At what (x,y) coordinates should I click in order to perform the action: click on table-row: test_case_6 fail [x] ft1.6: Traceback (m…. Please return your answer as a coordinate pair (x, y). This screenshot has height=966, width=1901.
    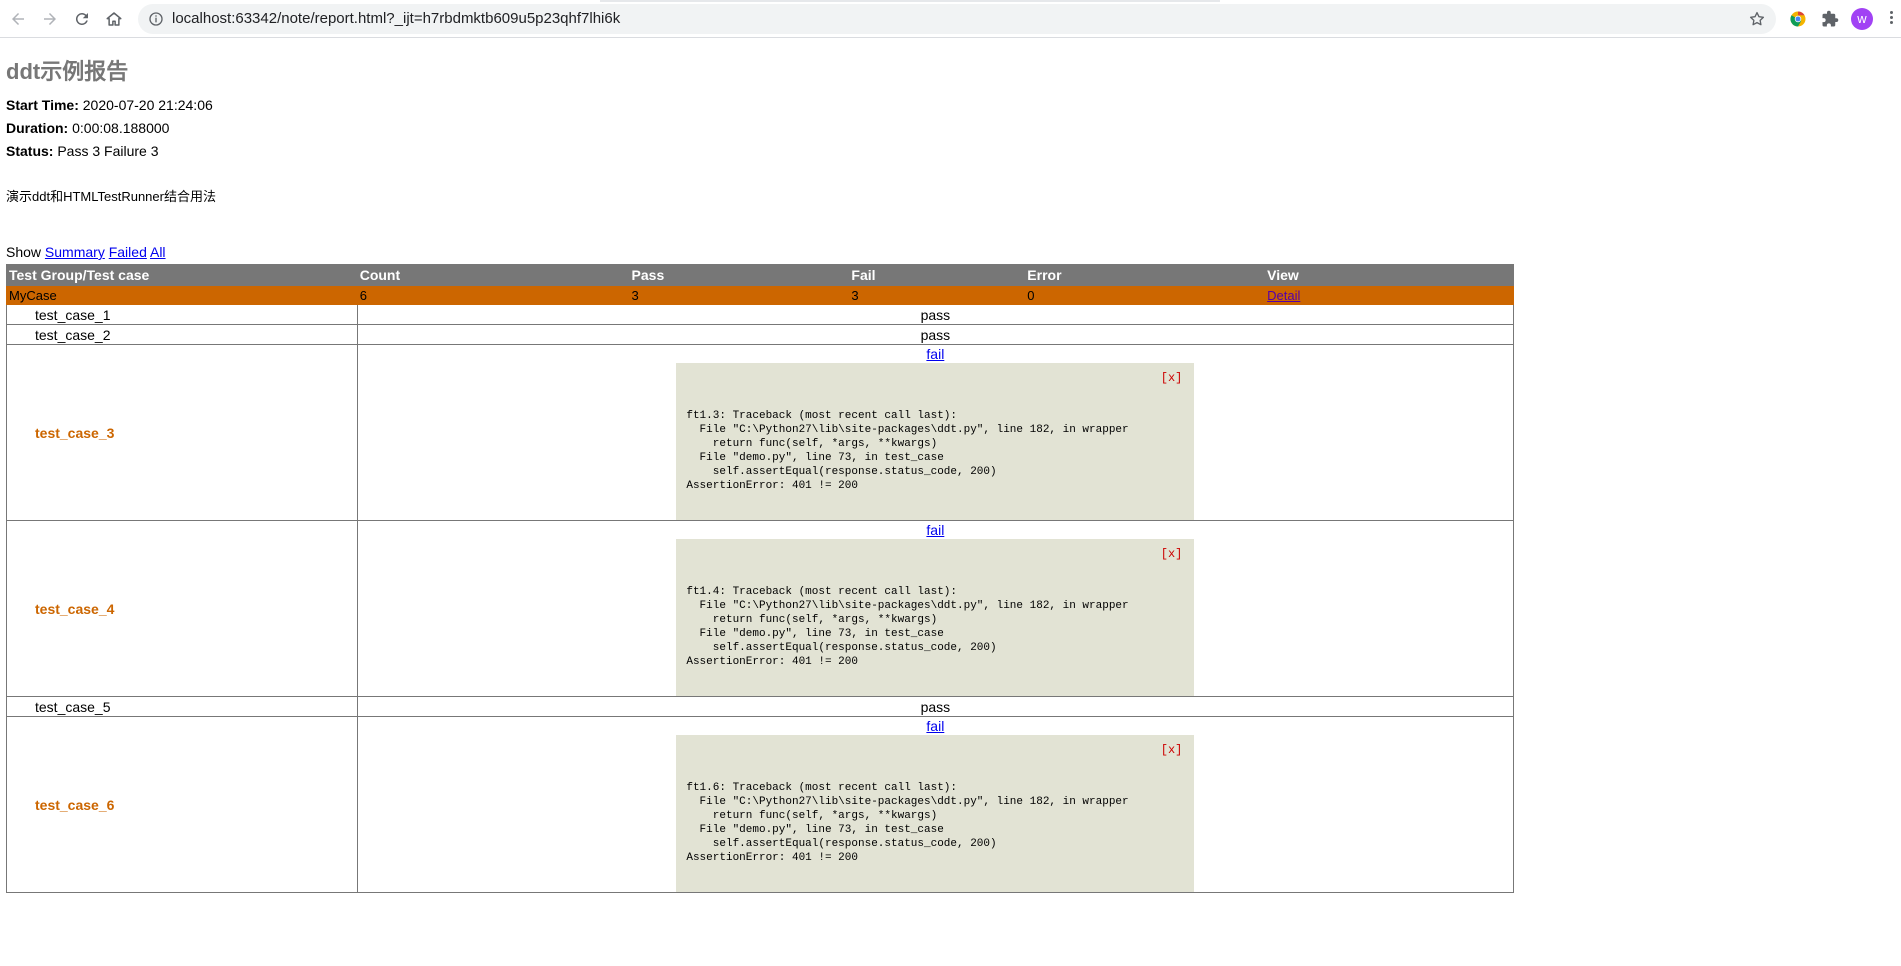
    Looking at the image, I should click on (760, 804).